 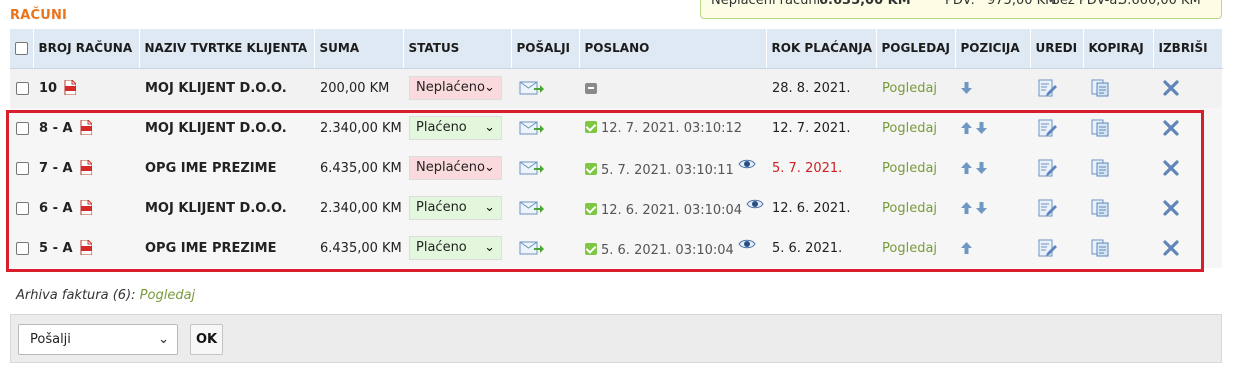 I want to click on header-delete: IZBRIŠI, so click(x=1188, y=49).